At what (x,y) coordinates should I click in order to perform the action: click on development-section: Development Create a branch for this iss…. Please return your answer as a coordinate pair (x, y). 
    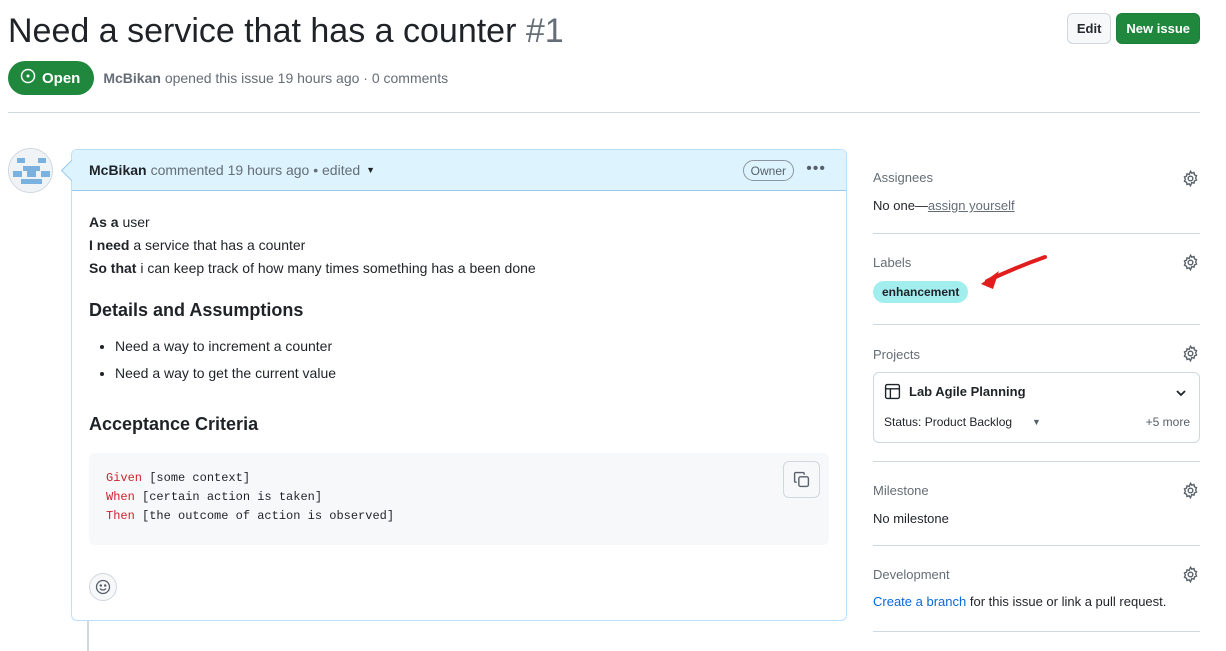
    Looking at the image, I should click on (1036, 589).